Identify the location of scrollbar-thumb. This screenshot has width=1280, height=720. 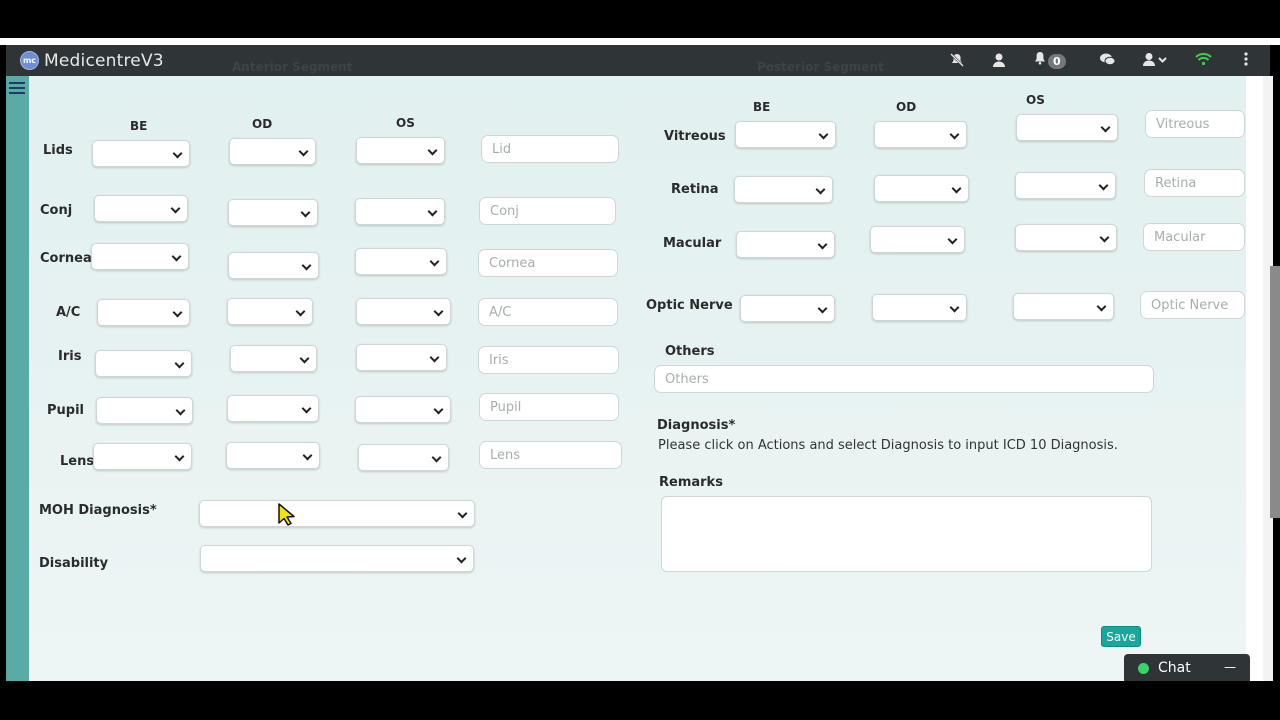
(1275, 392).